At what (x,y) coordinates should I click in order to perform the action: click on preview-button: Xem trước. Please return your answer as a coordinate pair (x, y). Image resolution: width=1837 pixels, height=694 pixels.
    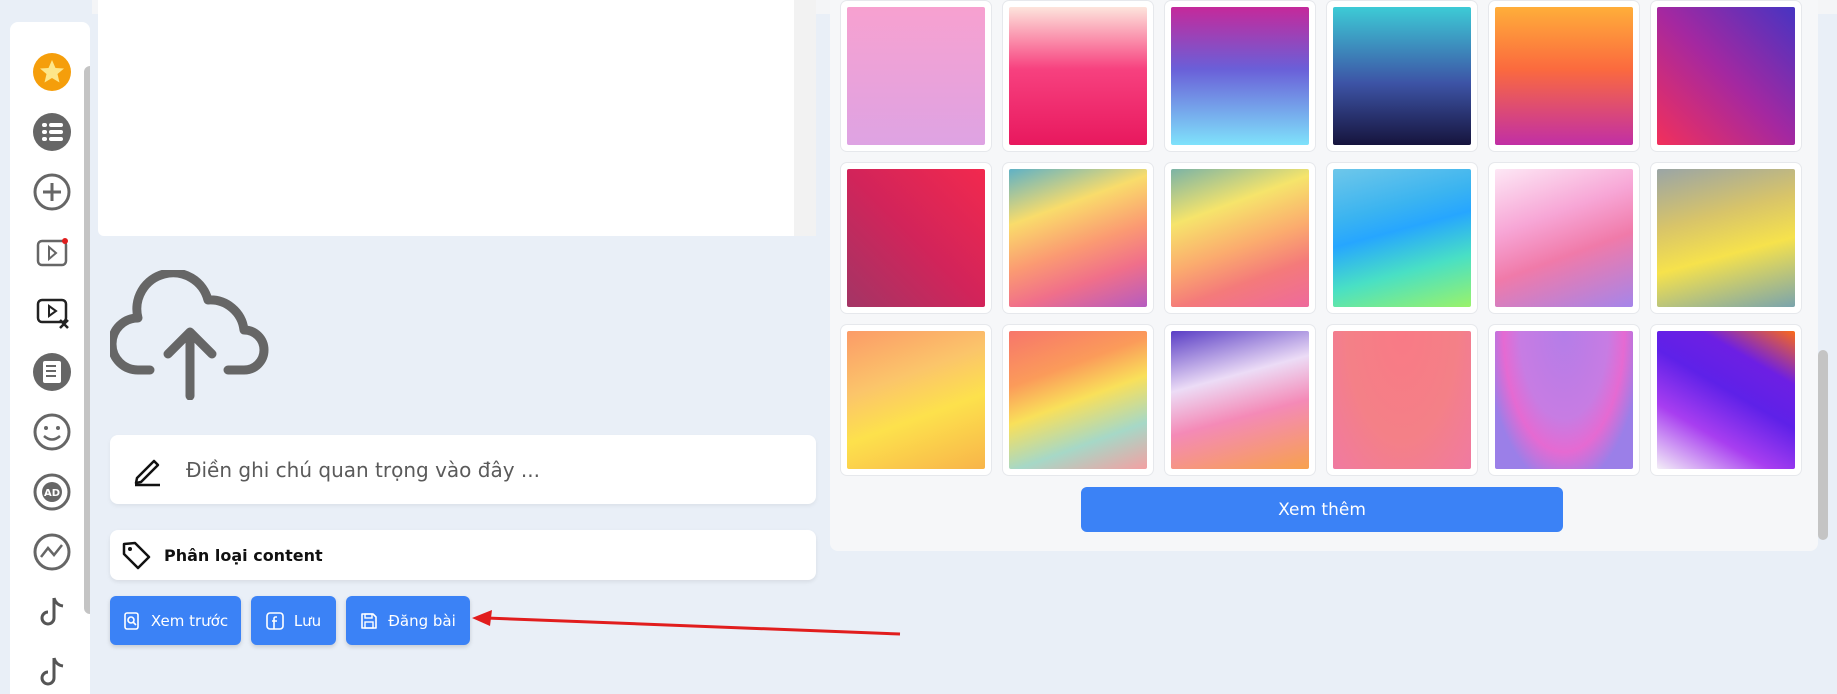
    Looking at the image, I should click on (175, 620).